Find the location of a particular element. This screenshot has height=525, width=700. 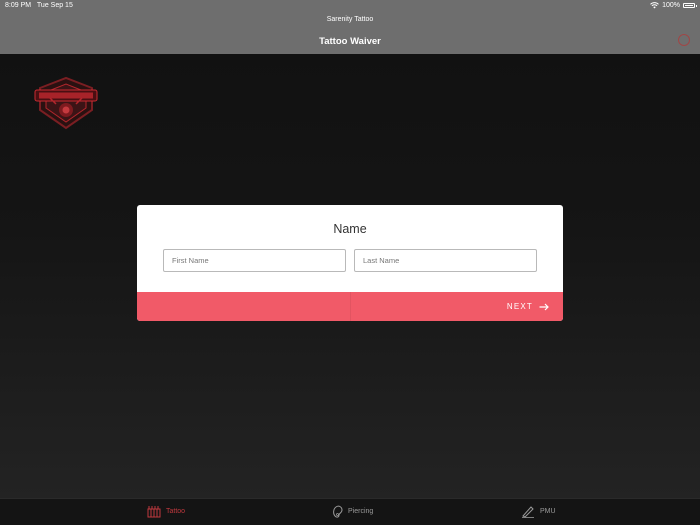

battery-percent: 100% is located at coordinates (671, 5).